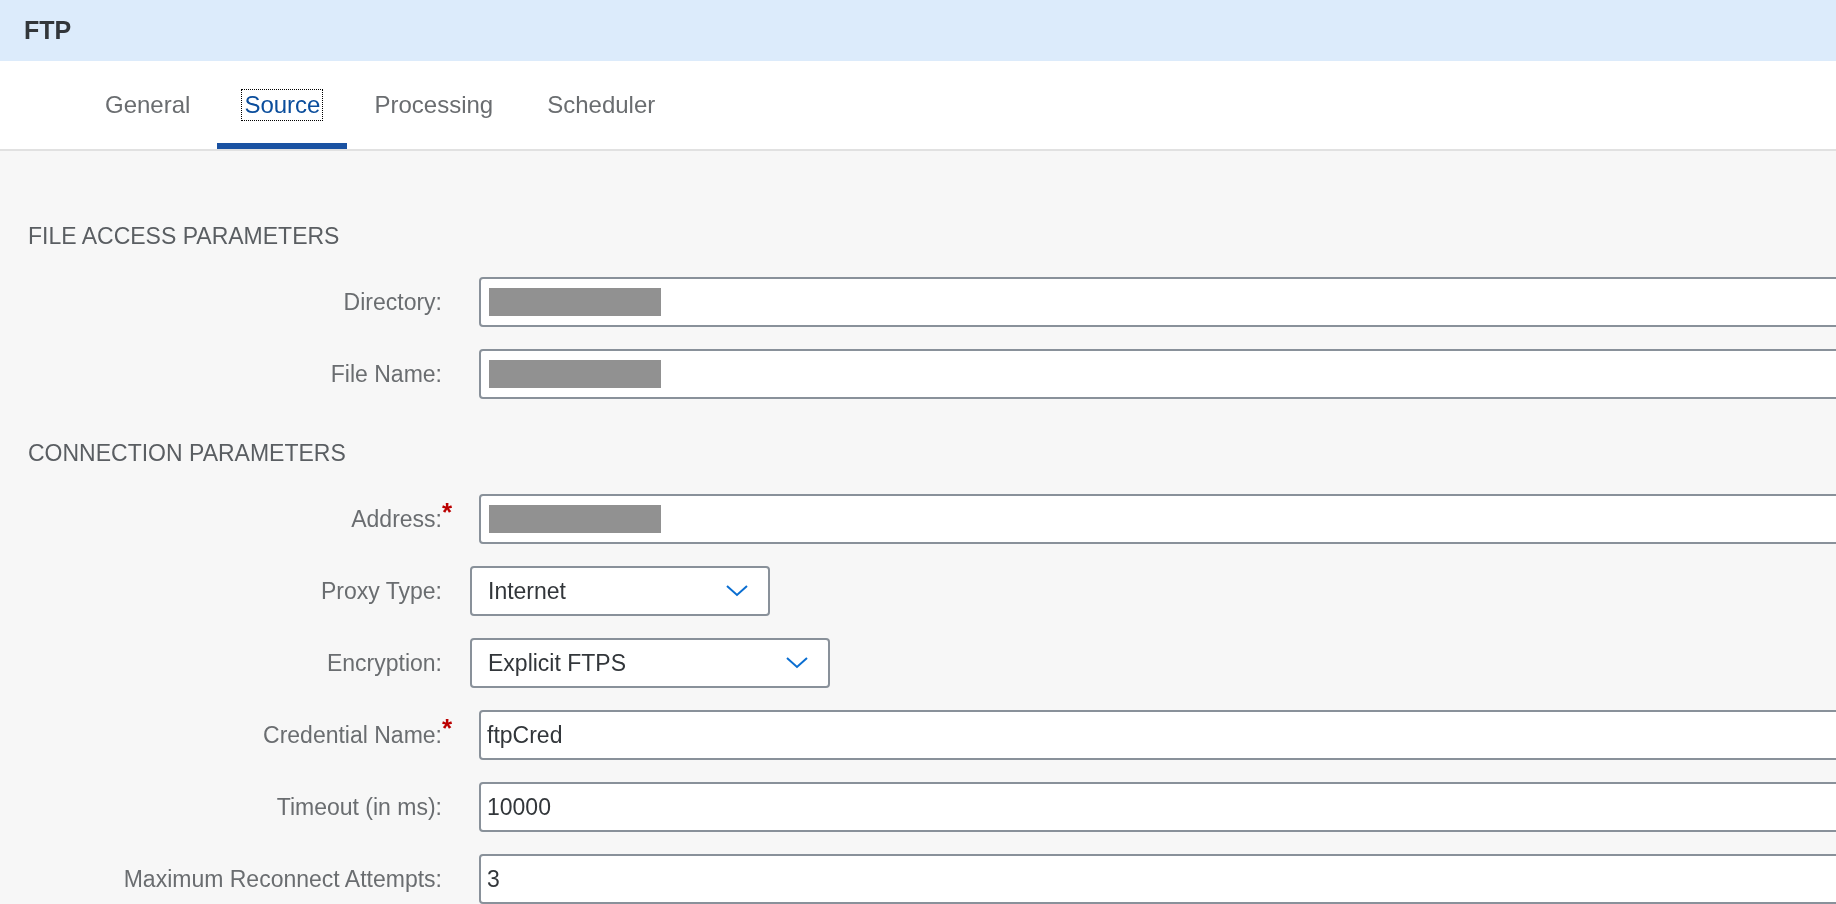  I want to click on input-field: 3, so click(1157, 879).